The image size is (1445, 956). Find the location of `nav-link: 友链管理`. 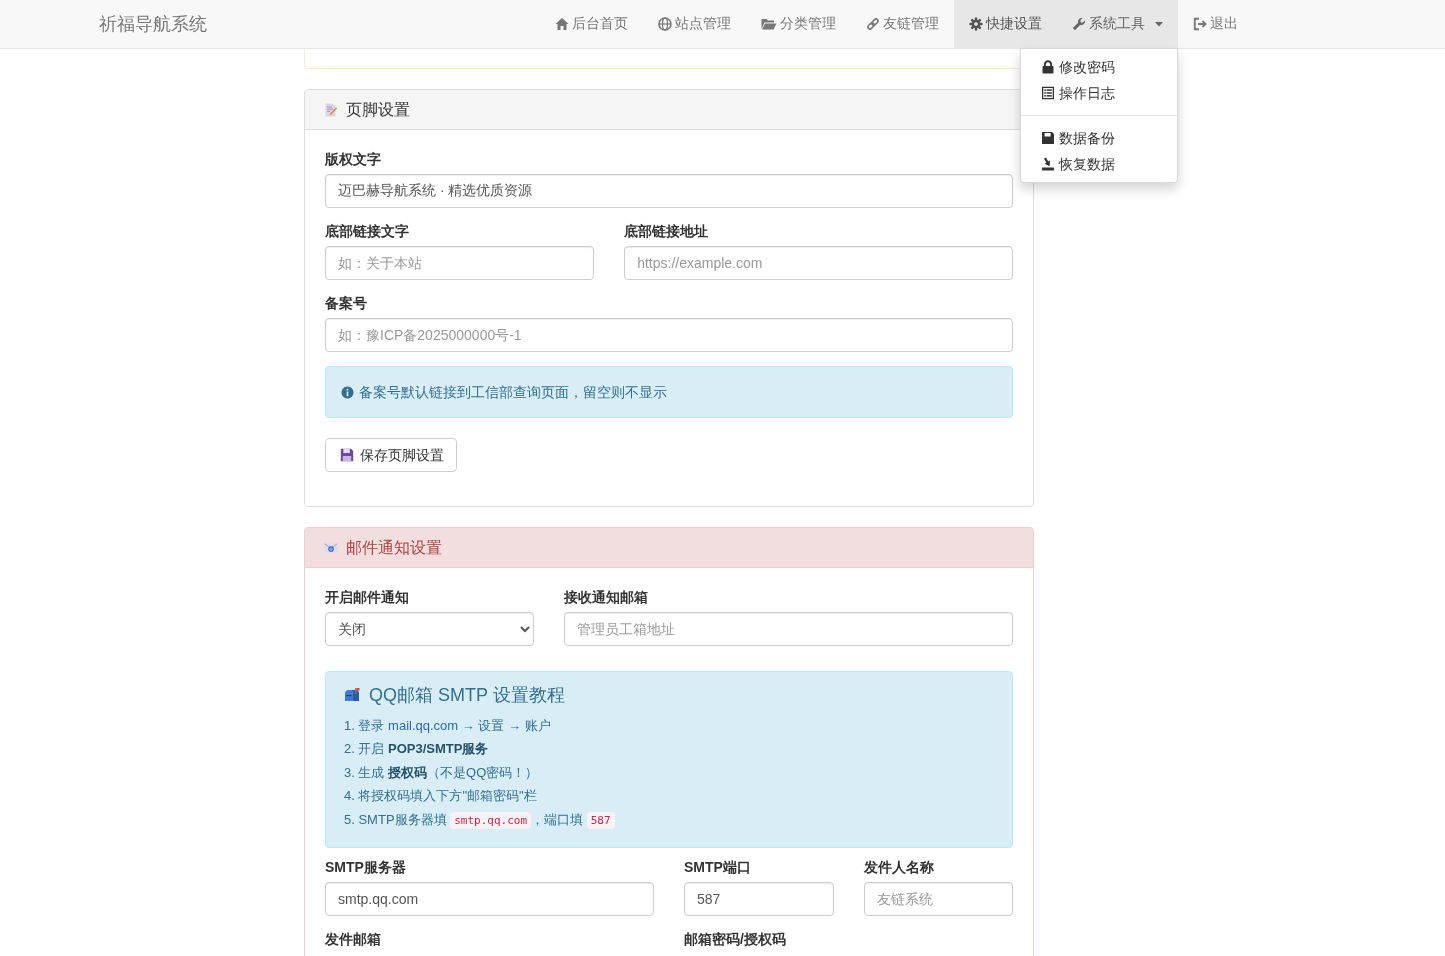

nav-link: 友链管理 is located at coordinates (902, 24).